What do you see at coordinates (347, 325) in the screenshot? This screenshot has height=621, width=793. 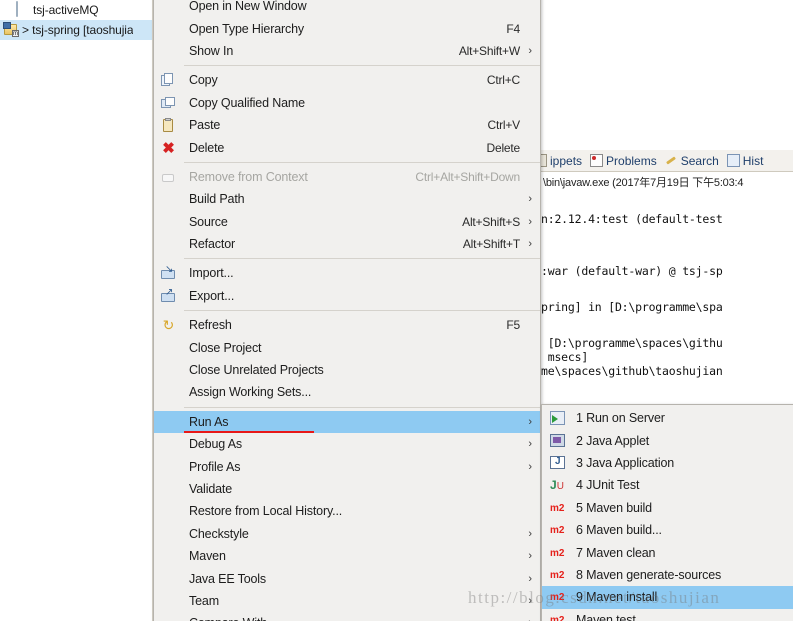 I see `menu-item-refresh: ↻ Refresh F5 ›` at bounding box center [347, 325].